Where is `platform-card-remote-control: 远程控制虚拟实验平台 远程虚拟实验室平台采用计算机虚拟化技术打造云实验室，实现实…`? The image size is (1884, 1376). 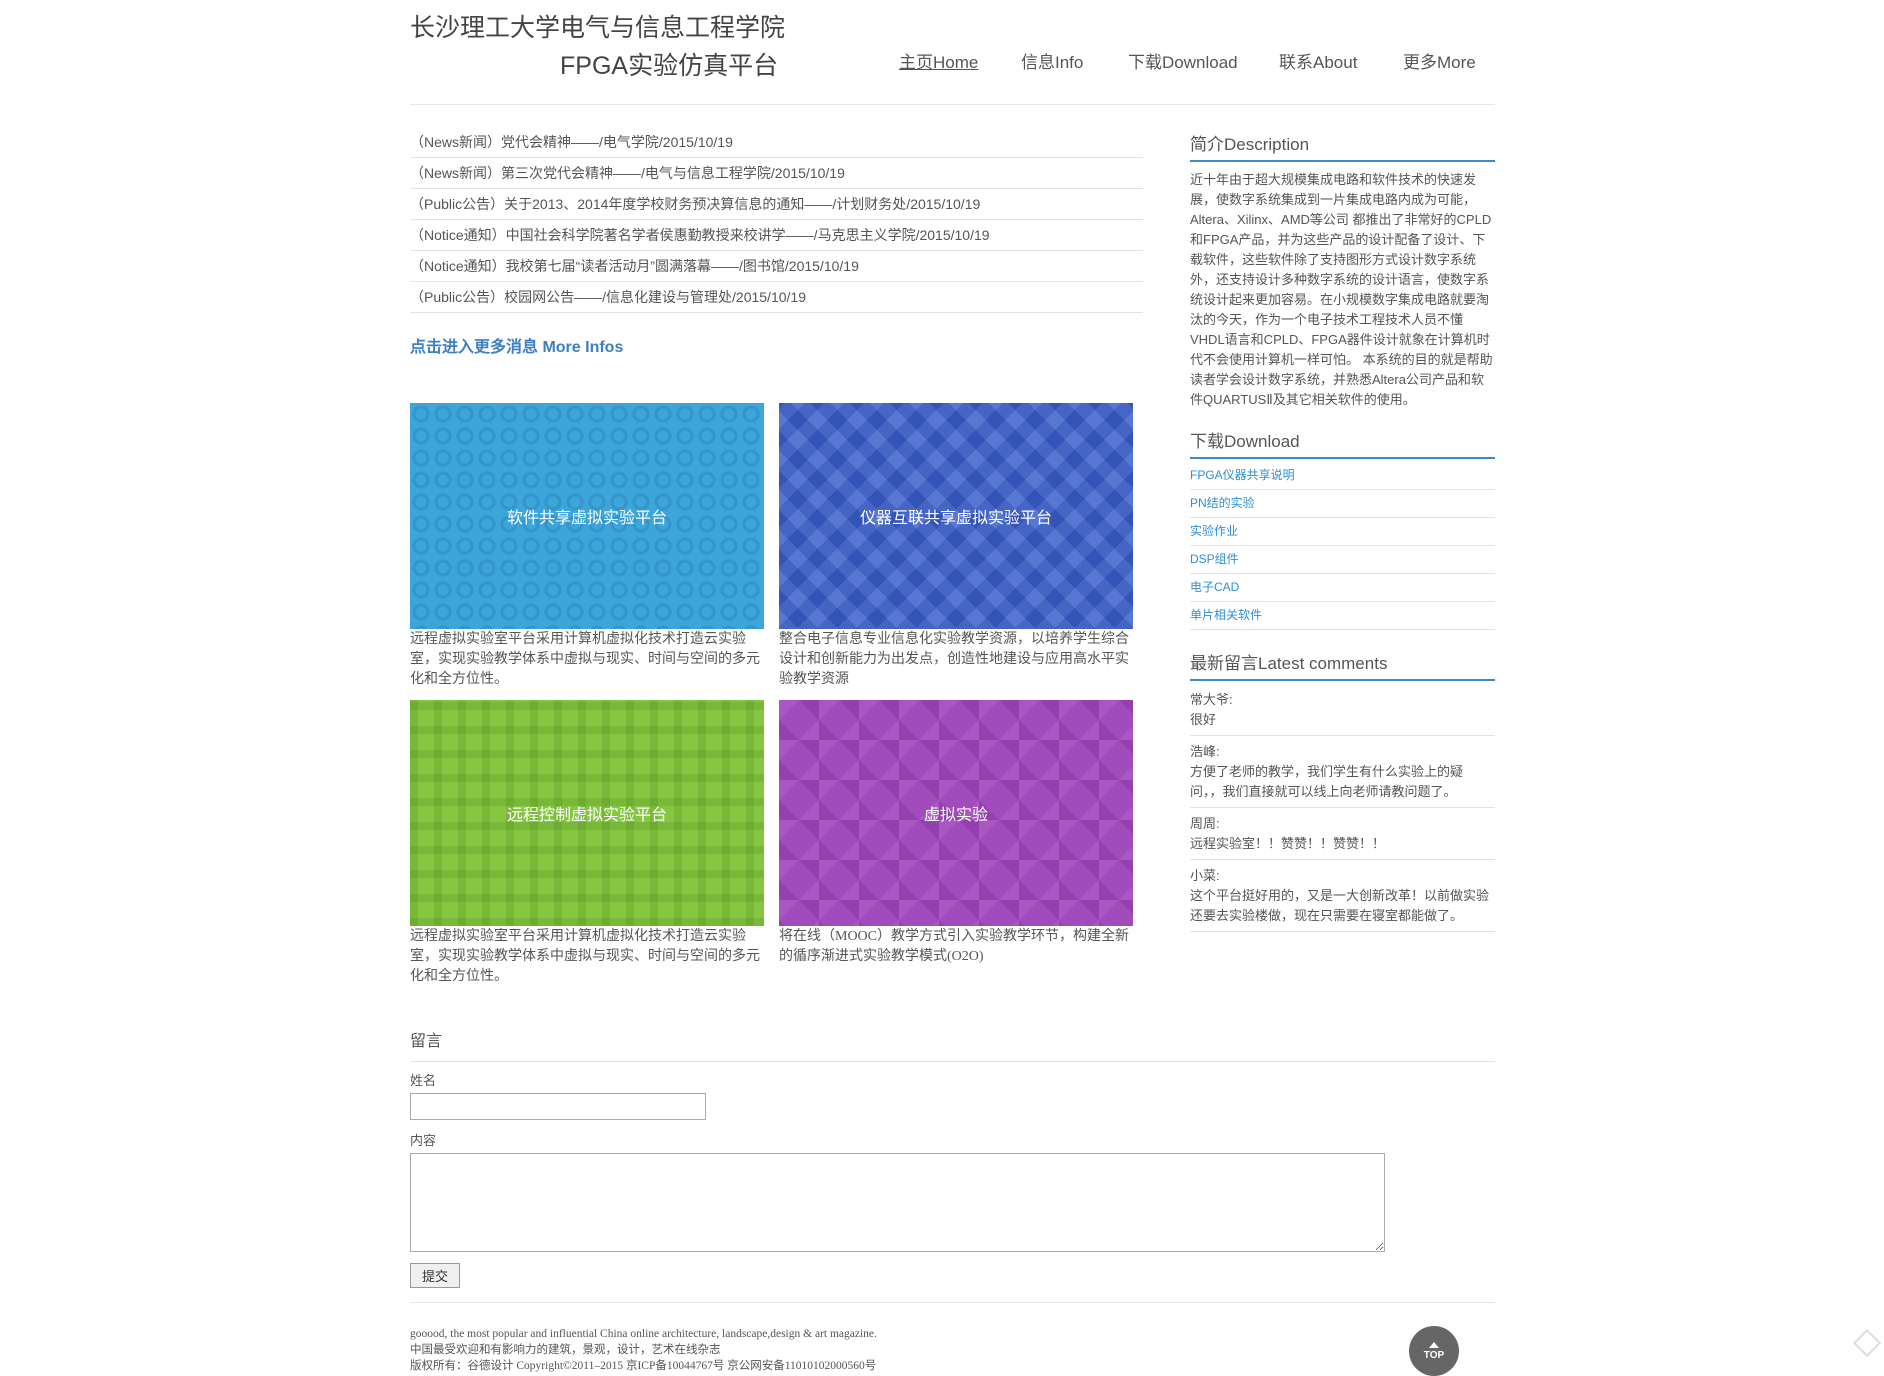 platform-card-remote-control: 远程控制虚拟实验平台 远程虚拟实验室平台采用计算机虚拟化技术打造云实验室，实现实… is located at coordinates (587, 843).